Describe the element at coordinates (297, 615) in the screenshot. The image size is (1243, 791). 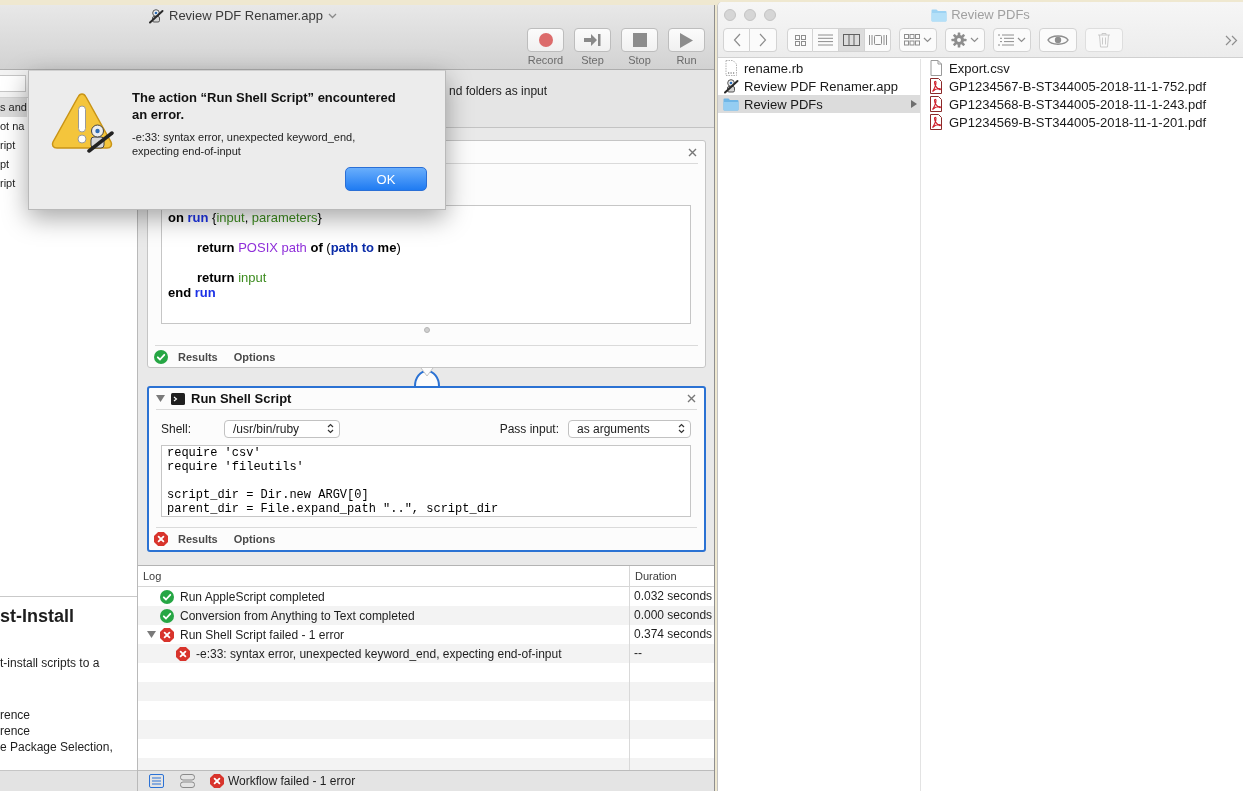
I see `log-message: Conversion from Anything to Text completed` at that location.